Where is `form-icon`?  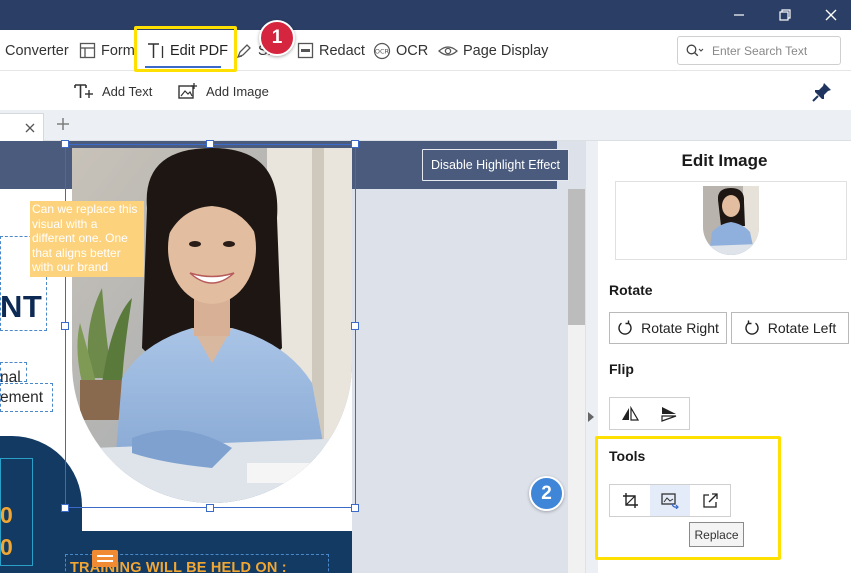
form-icon is located at coordinates (87, 50).